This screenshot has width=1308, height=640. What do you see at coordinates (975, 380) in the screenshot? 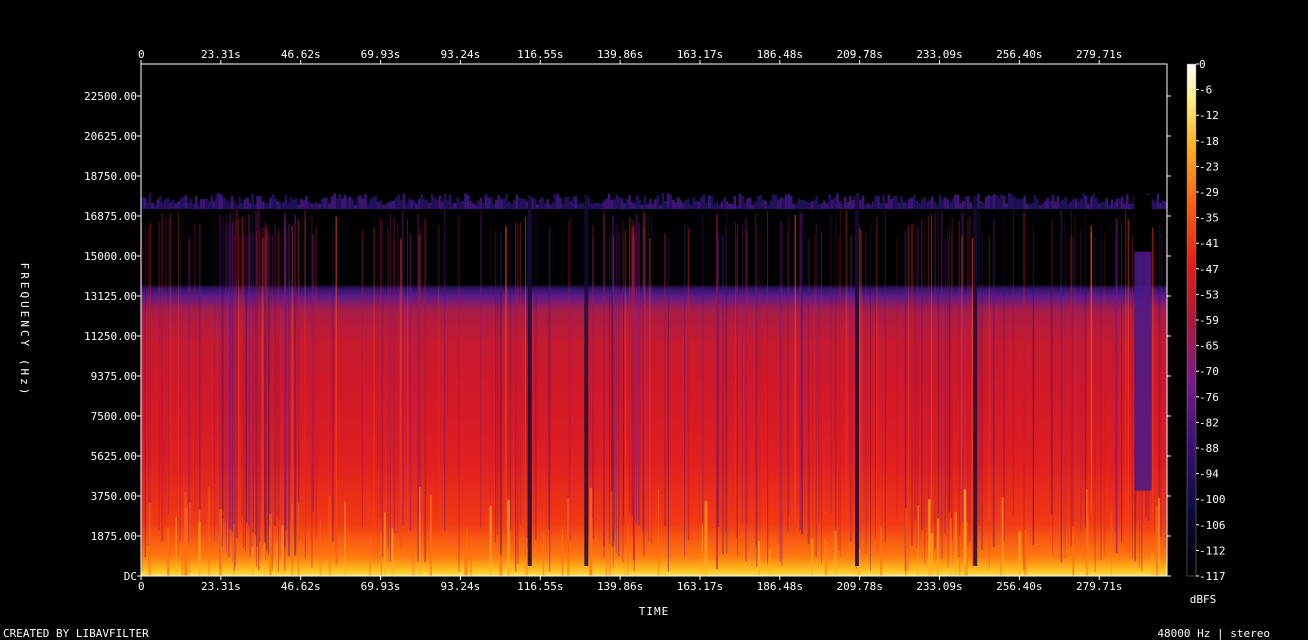
I see `signal-gap` at bounding box center [975, 380].